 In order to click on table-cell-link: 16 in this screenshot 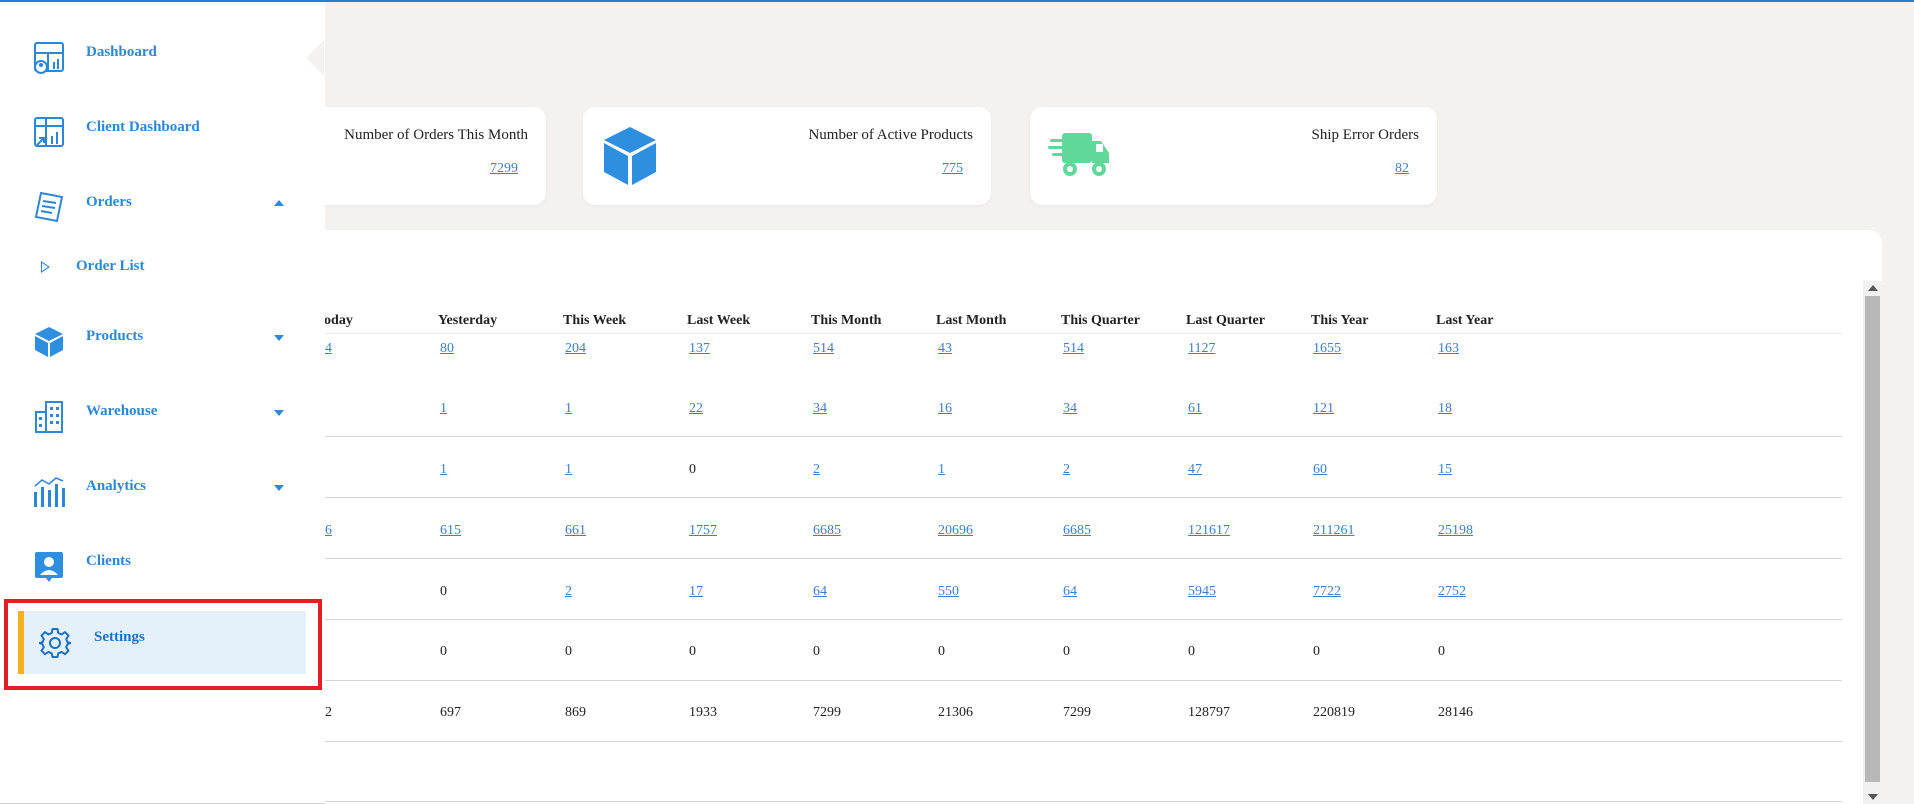, I will do `click(945, 409)`.